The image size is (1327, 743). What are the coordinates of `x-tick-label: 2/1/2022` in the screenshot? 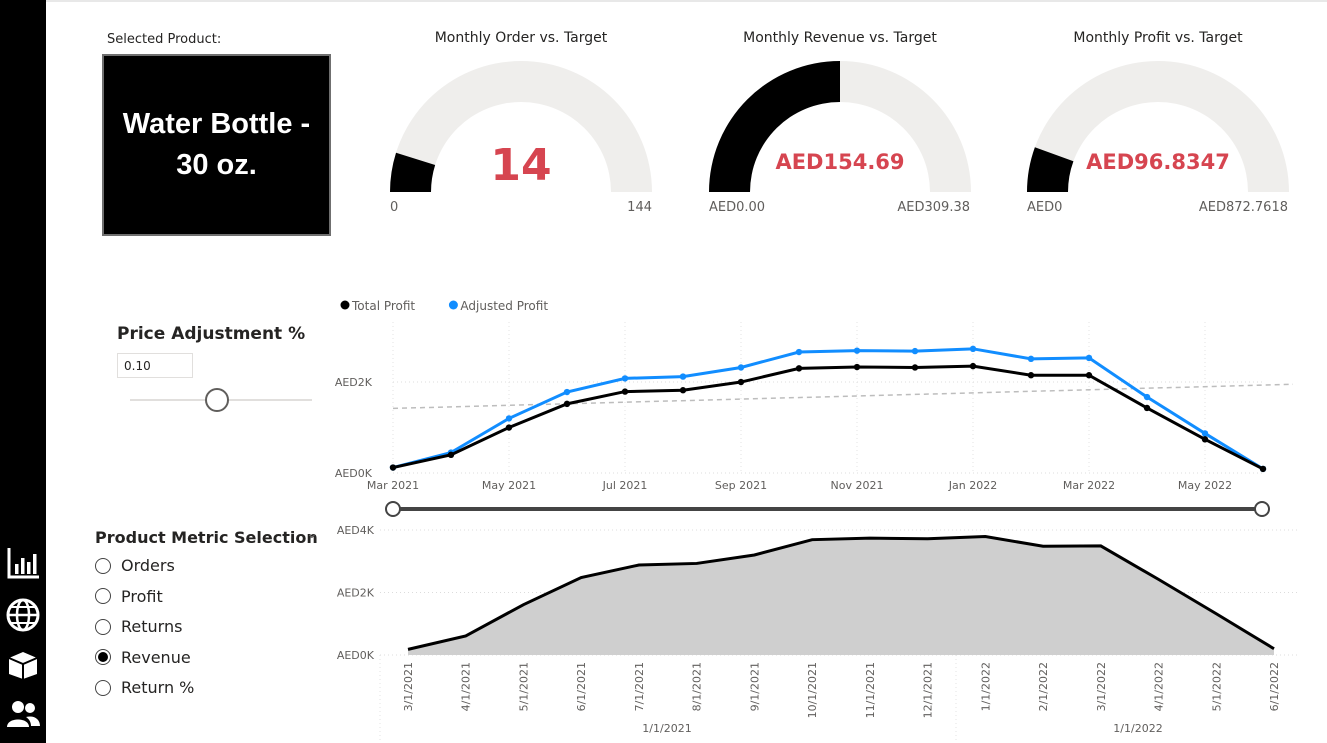 It's located at (1043, 686).